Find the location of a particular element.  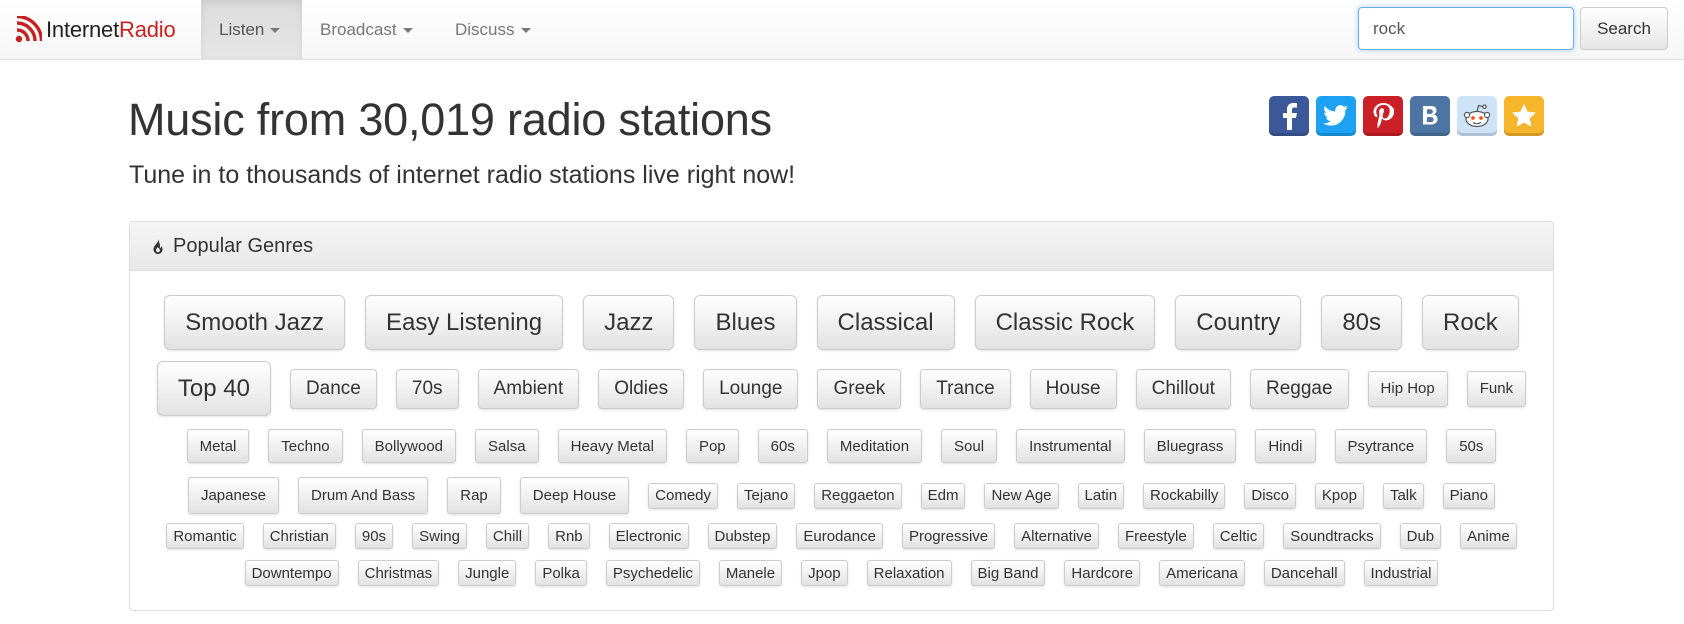

genre-button: Tejano is located at coordinates (766, 495).